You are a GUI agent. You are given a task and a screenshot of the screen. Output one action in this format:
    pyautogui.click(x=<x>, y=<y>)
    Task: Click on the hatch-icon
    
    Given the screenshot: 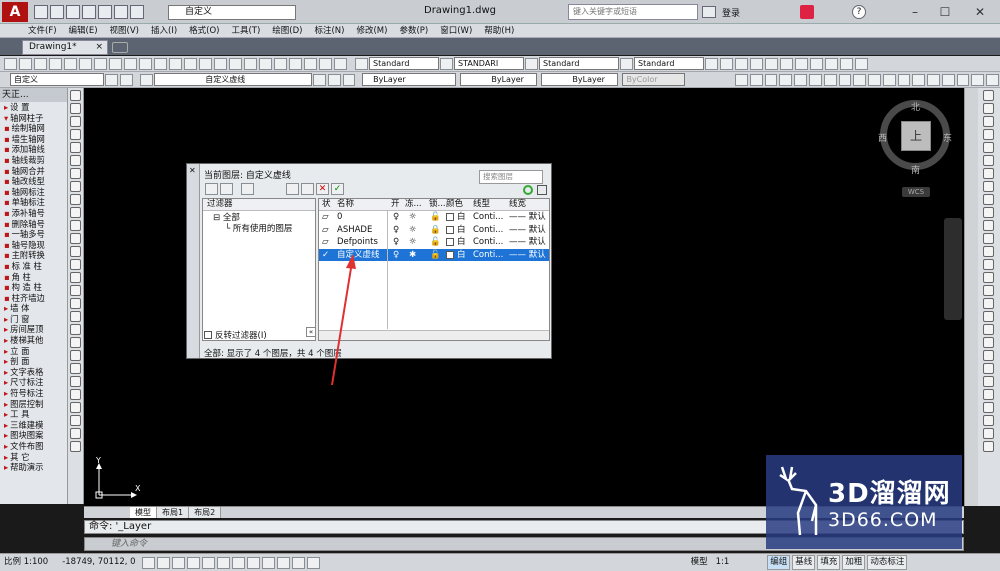 What is the action you would take?
    pyautogui.click(x=75, y=277)
    